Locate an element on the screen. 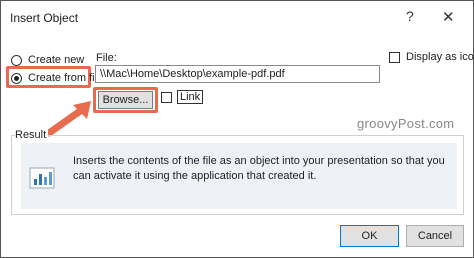 The image size is (474, 258). cancel-button: Cancel is located at coordinates (435, 236).